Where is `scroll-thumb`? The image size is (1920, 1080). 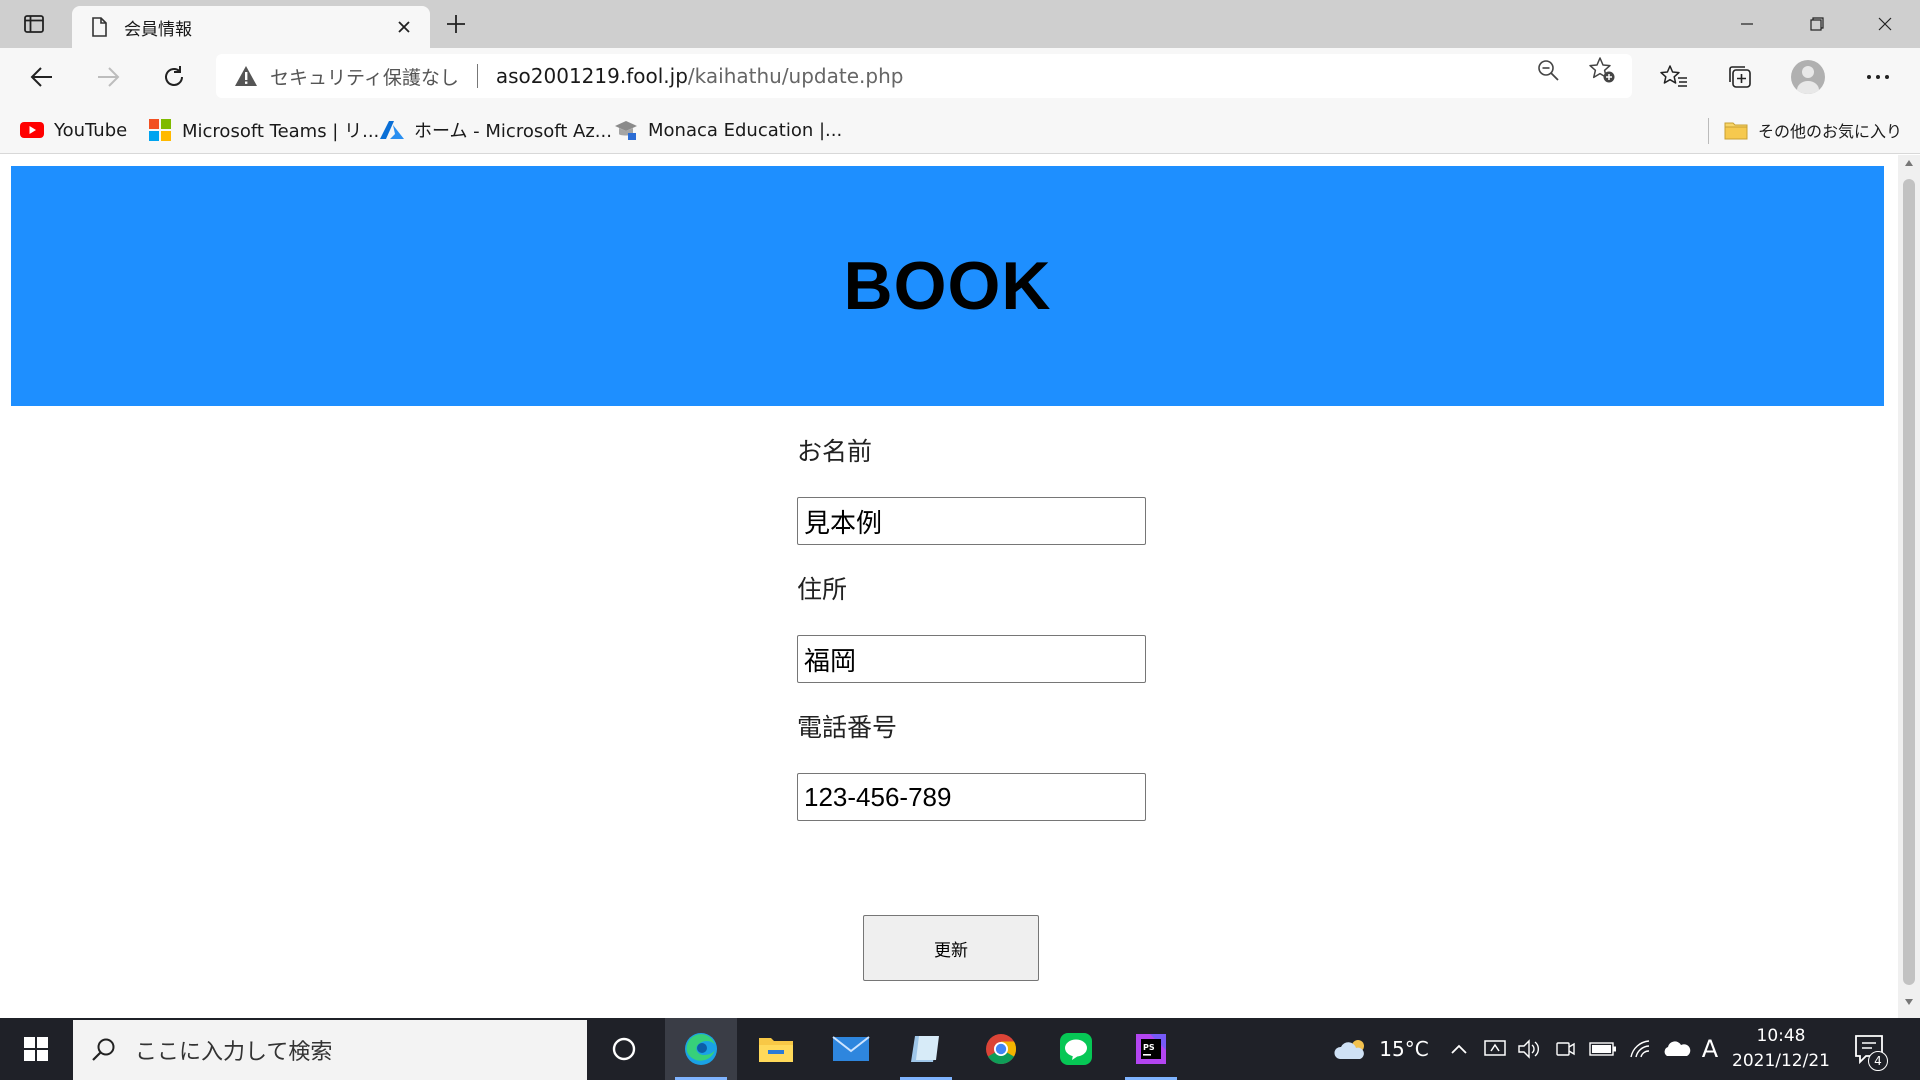 scroll-thumb is located at coordinates (1909, 582).